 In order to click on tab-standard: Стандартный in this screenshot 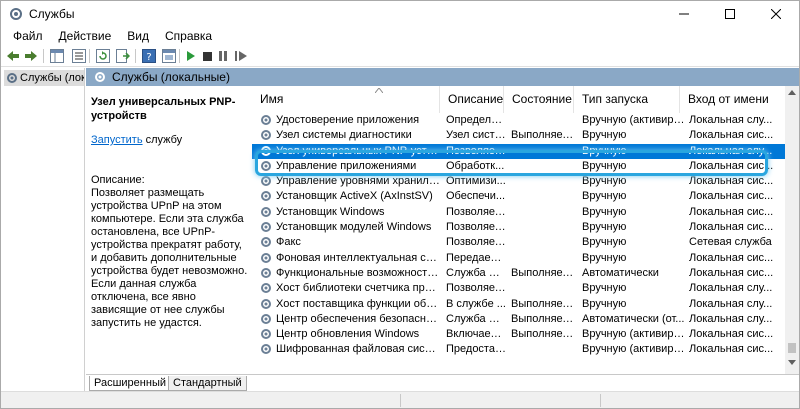, I will do `click(207, 383)`.